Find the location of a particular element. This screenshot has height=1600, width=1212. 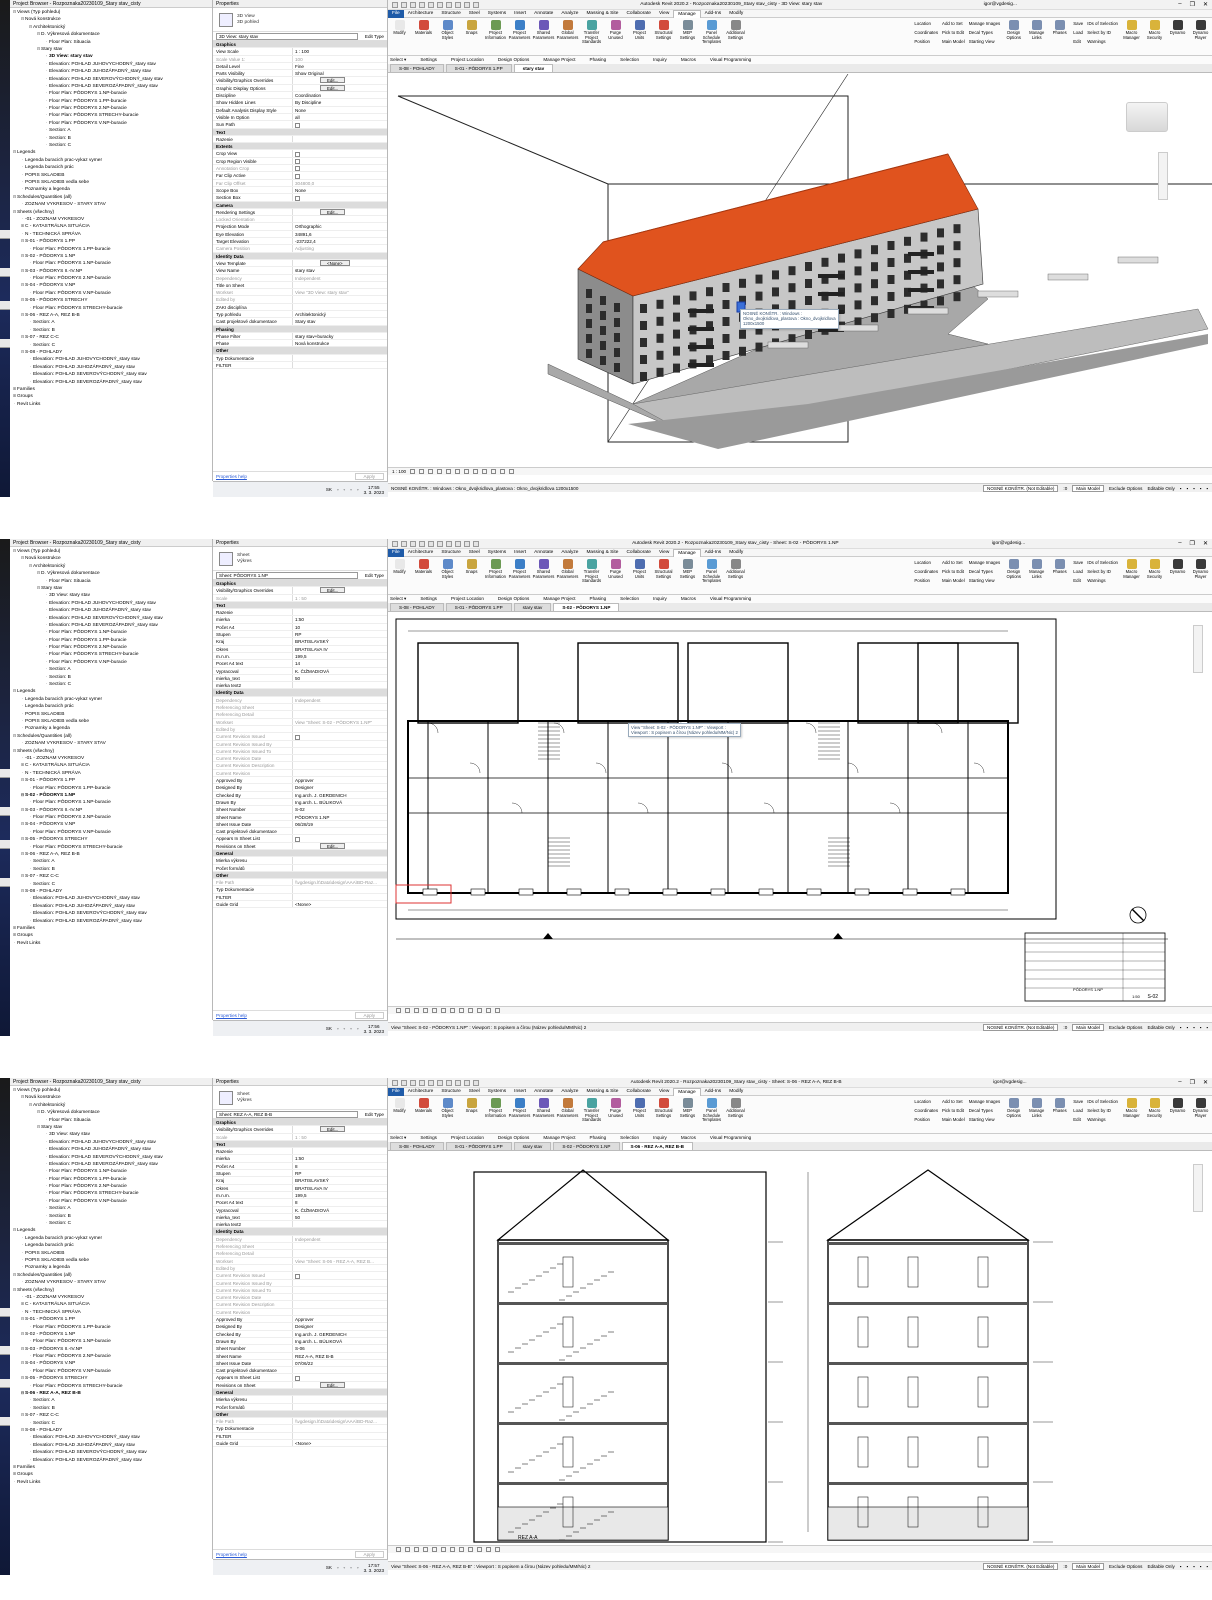

property-row: Default Analysis Display Style None is located at coordinates (300, 110).